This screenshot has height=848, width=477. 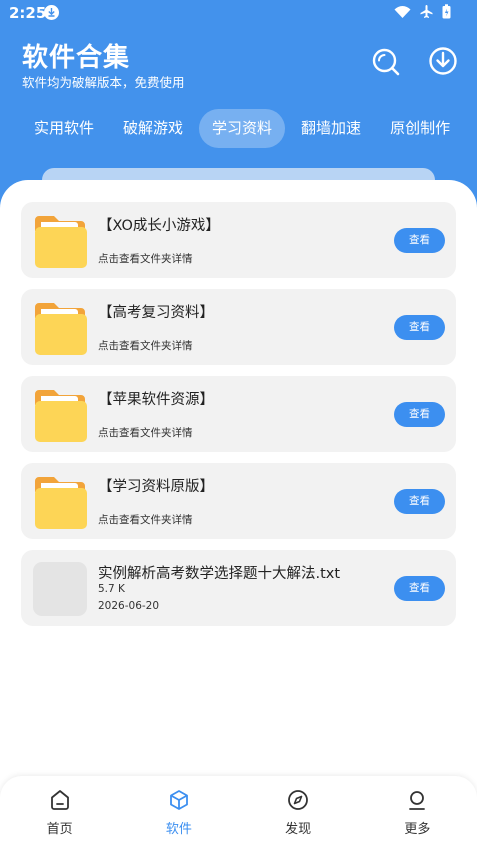 I want to click on file-icon, so click(x=60, y=589).